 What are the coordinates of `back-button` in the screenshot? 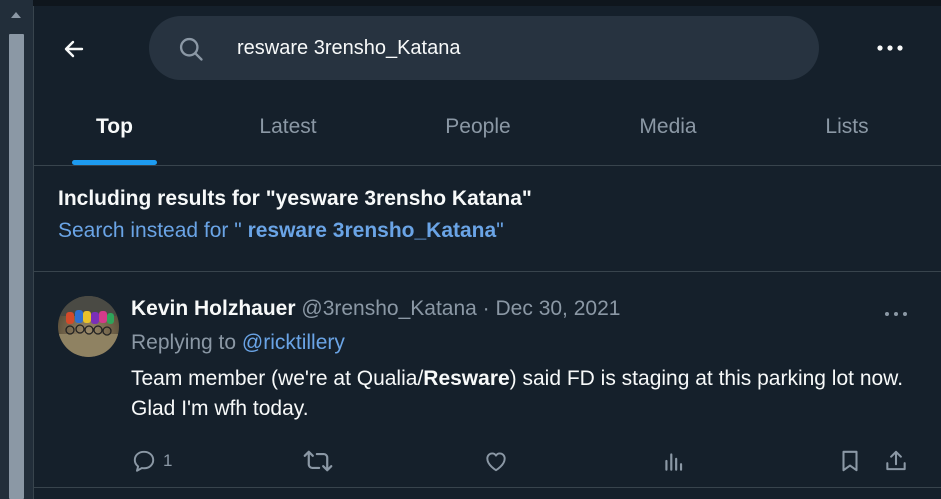 It's located at (74, 49).